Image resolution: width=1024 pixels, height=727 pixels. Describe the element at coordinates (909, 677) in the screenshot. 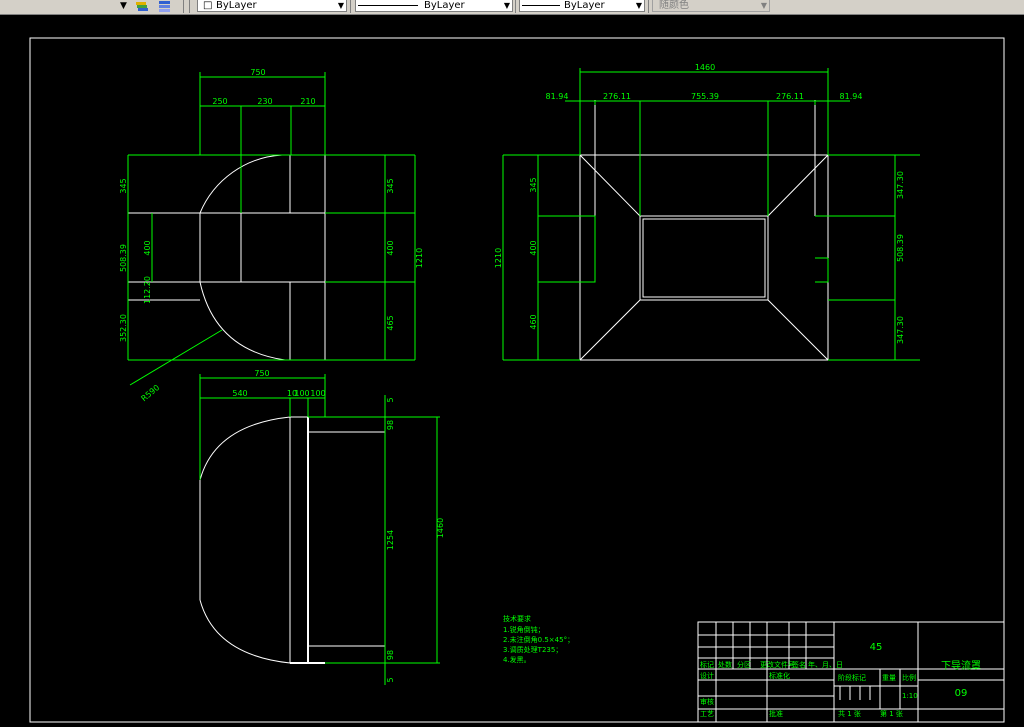

I see `scale-label: 比例` at that location.